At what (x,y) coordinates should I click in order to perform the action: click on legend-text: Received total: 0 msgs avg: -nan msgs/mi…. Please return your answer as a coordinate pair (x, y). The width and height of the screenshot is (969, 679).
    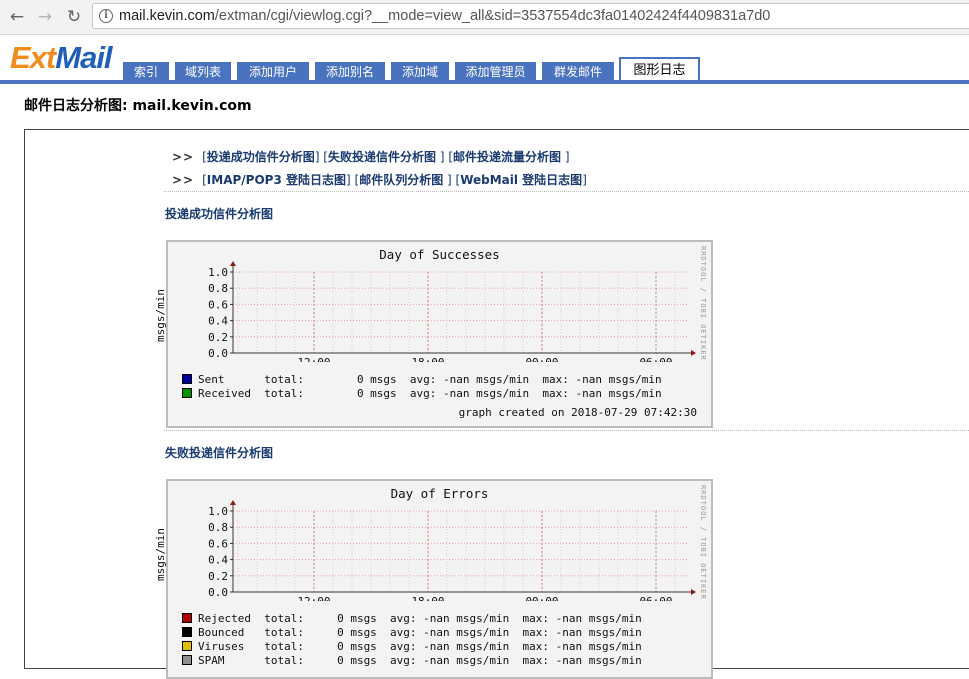
    Looking at the image, I should click on (430, 393).